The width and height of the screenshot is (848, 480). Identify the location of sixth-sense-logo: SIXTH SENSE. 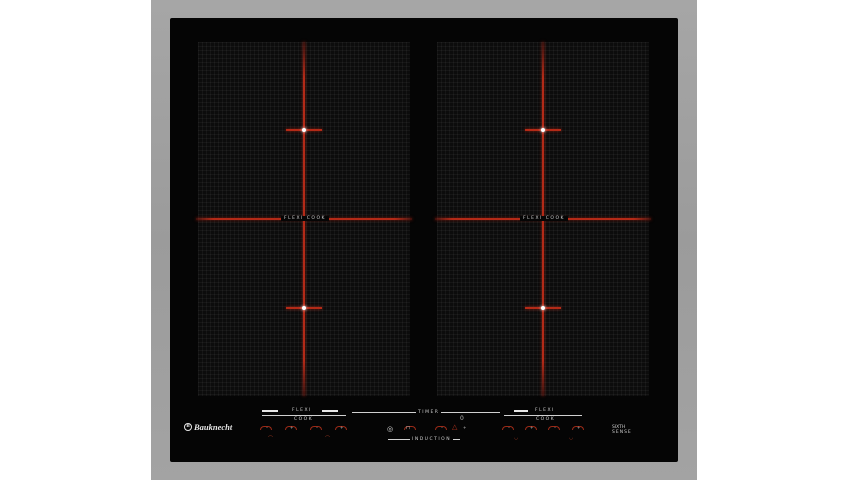
(622, 430).